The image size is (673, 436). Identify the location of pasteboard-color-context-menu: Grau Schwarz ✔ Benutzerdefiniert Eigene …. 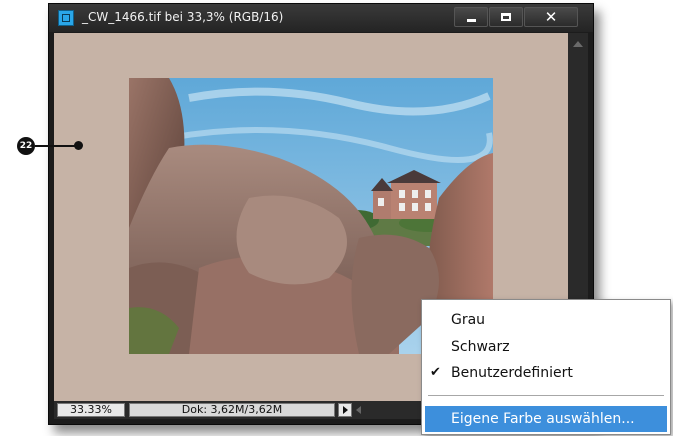
(546, 367).